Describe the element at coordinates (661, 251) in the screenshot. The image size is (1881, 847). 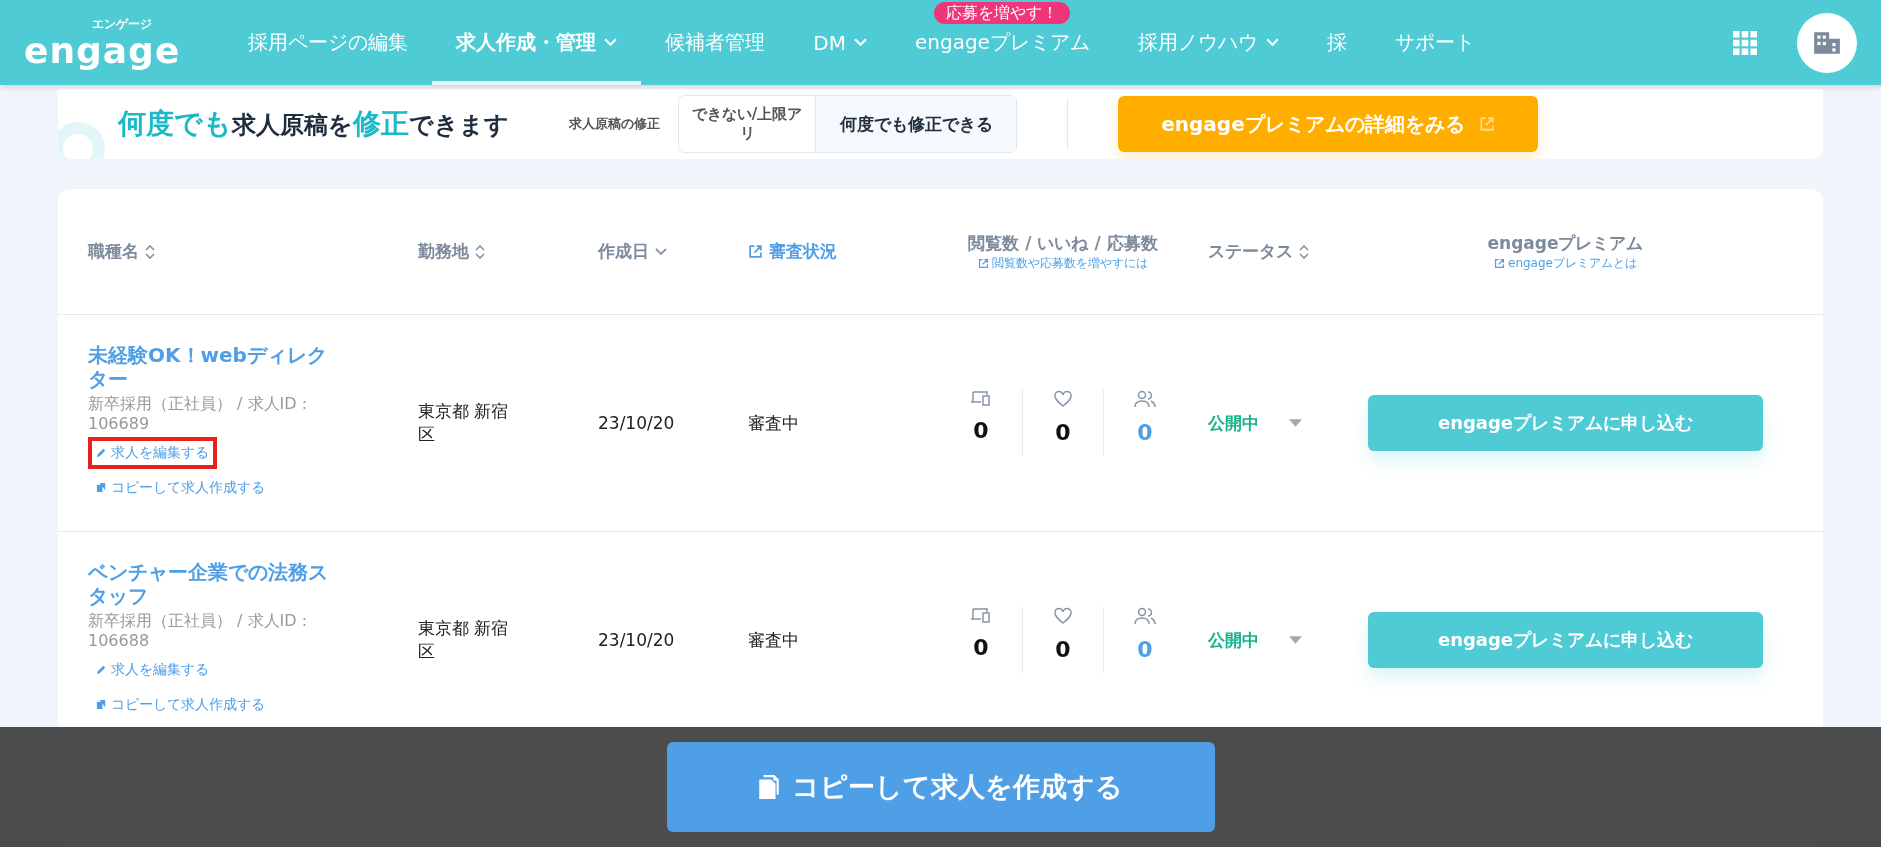
I see `chevron-down-icon` at that location.